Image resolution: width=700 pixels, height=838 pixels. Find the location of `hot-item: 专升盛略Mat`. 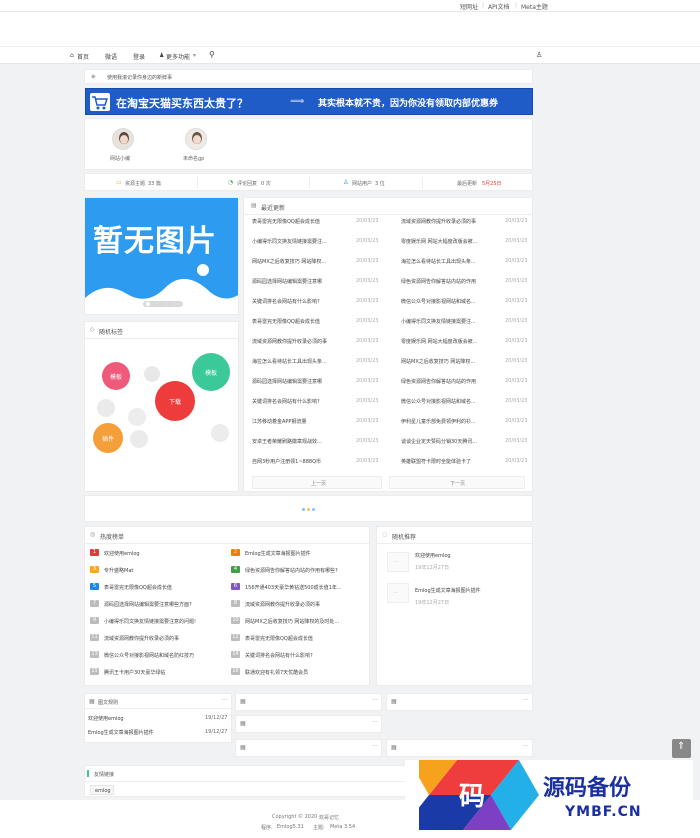

hot-item: 专升盛略Mat is located at coordinates (164, 570).